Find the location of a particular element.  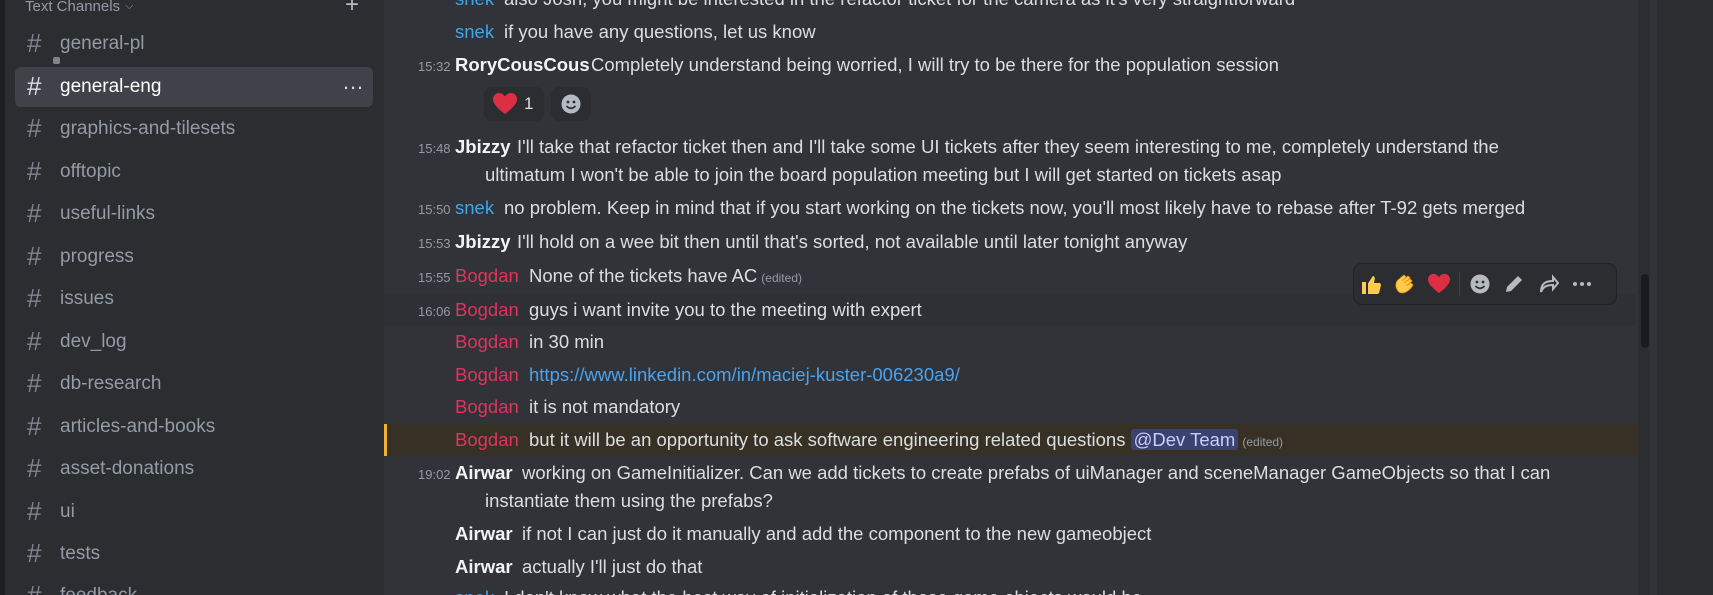

message-timestamp: 19:02 is located at coordinates (434, 474).